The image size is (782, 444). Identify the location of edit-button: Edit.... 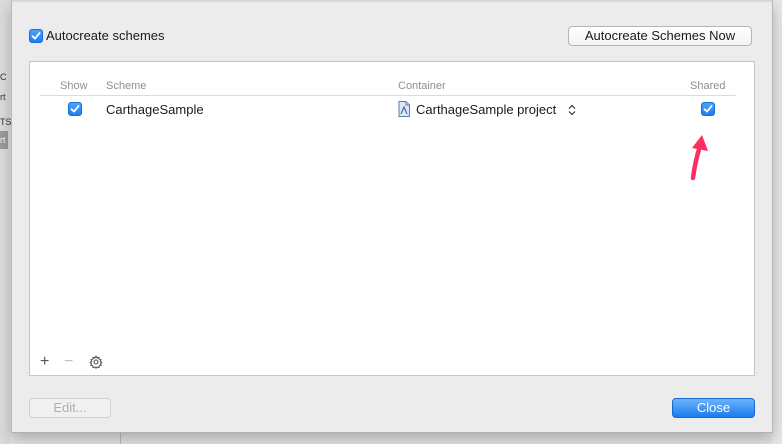
(70, 408).